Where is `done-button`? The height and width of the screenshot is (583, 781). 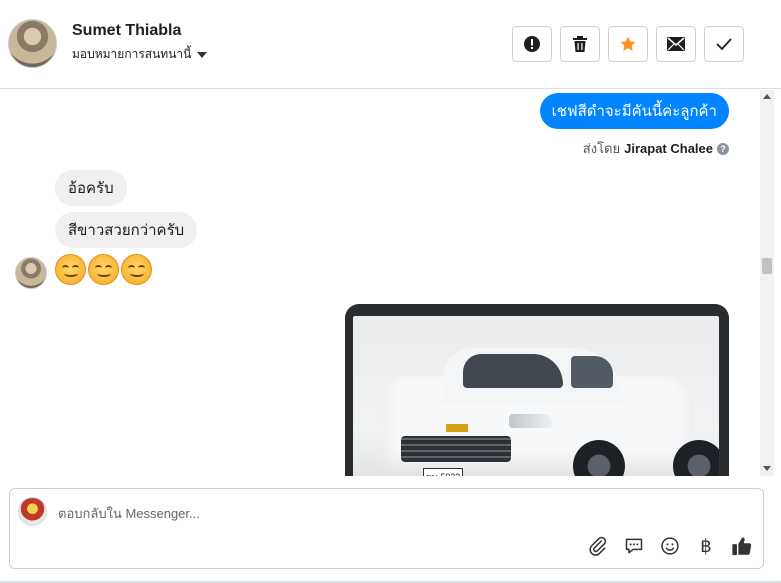
done-button is located at coordinates (724, 44).